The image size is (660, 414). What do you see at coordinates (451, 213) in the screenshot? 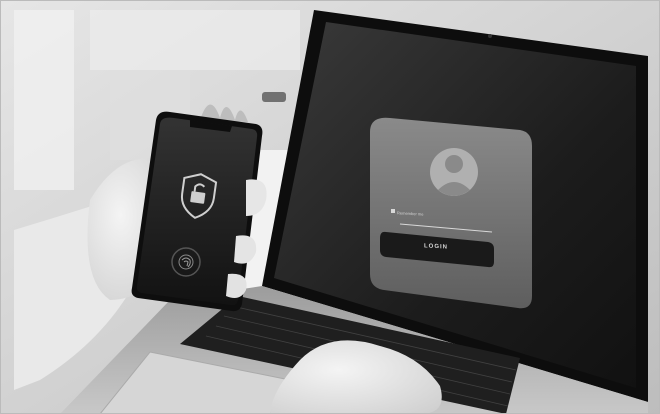
I see `login-card` at bounding box center [451, 213].